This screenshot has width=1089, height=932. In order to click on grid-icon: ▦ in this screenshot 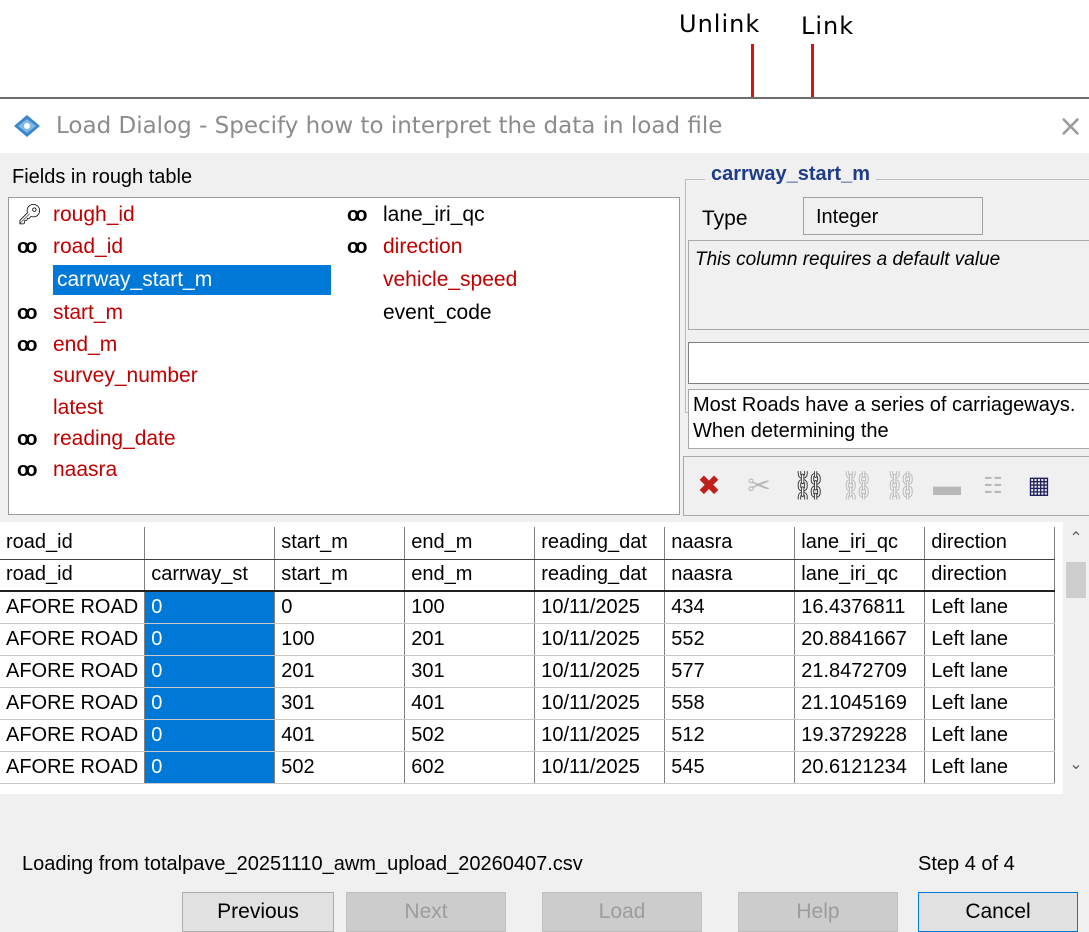, I will do `click(1039, 486)`.